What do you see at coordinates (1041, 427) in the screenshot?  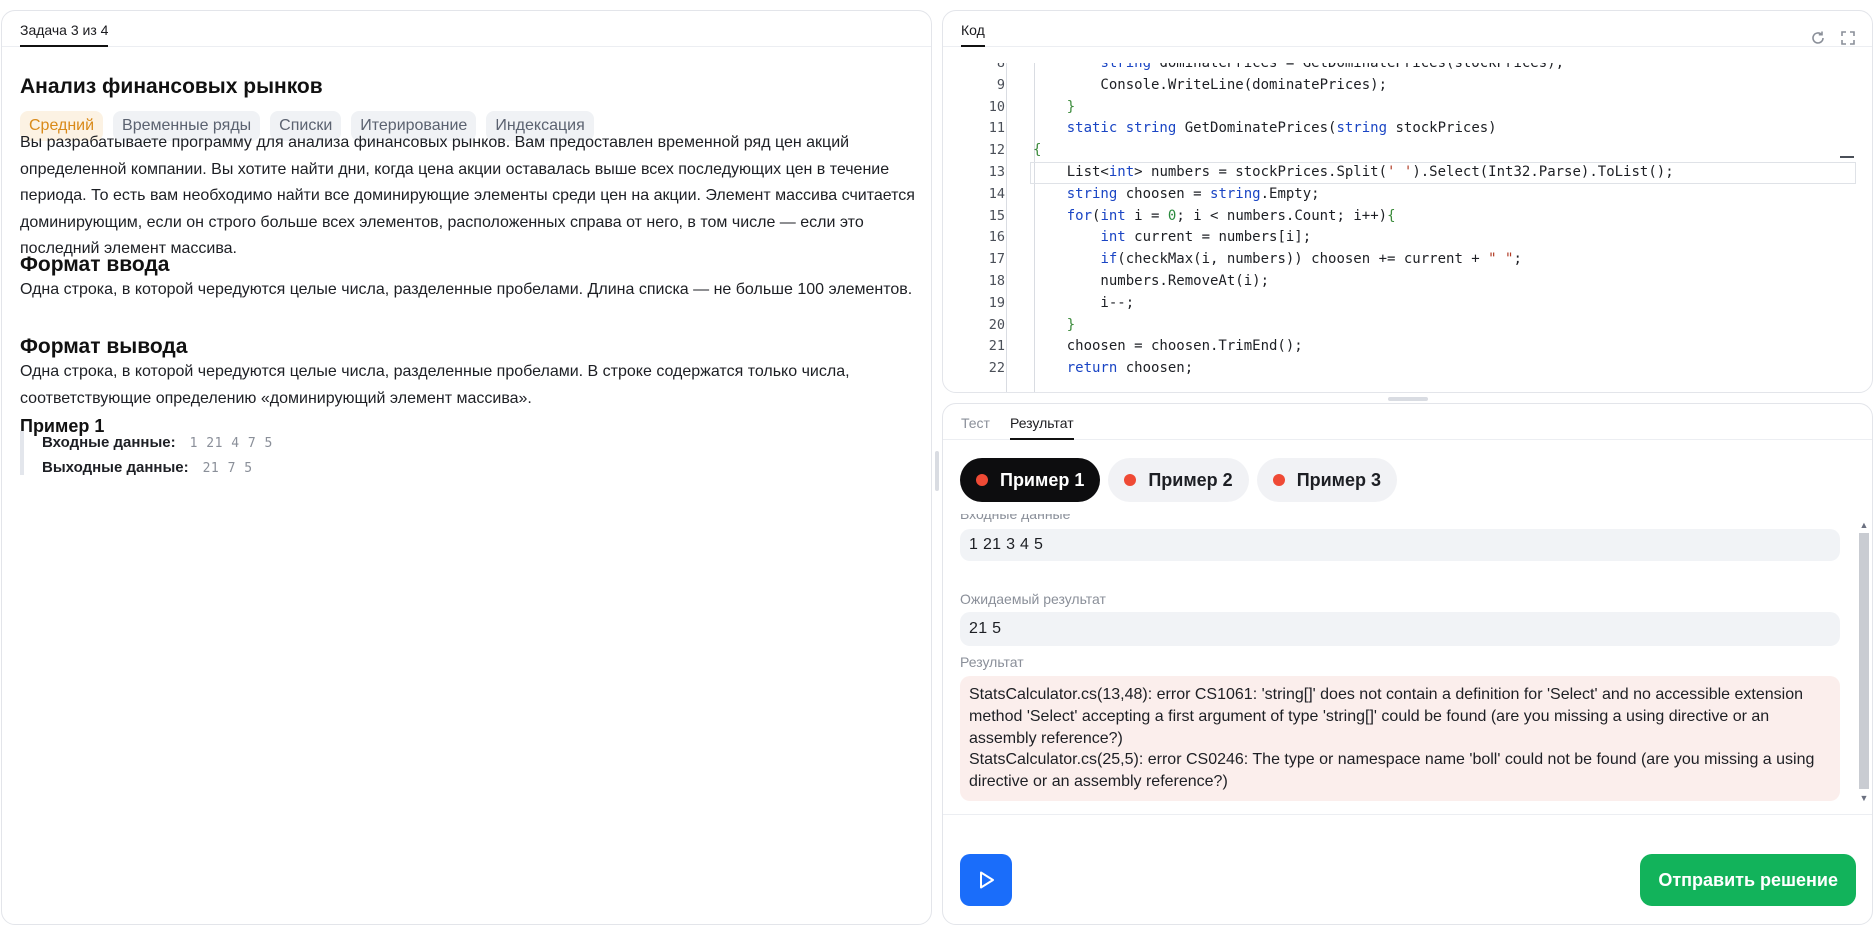 I see `tab-result: Результат` at bounding box center [1041, 427].